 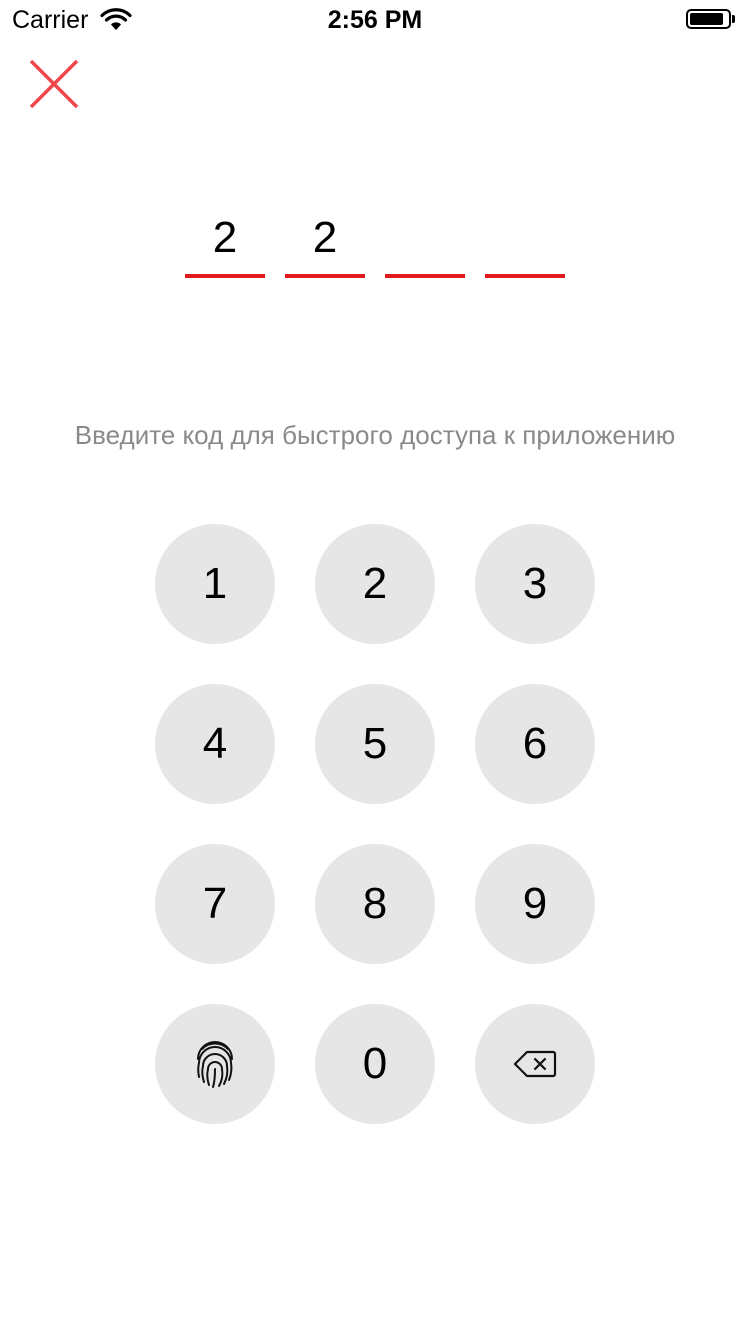 I want to click on status-bar: Carrier 2:56 PM, so click(x=375, y=20).